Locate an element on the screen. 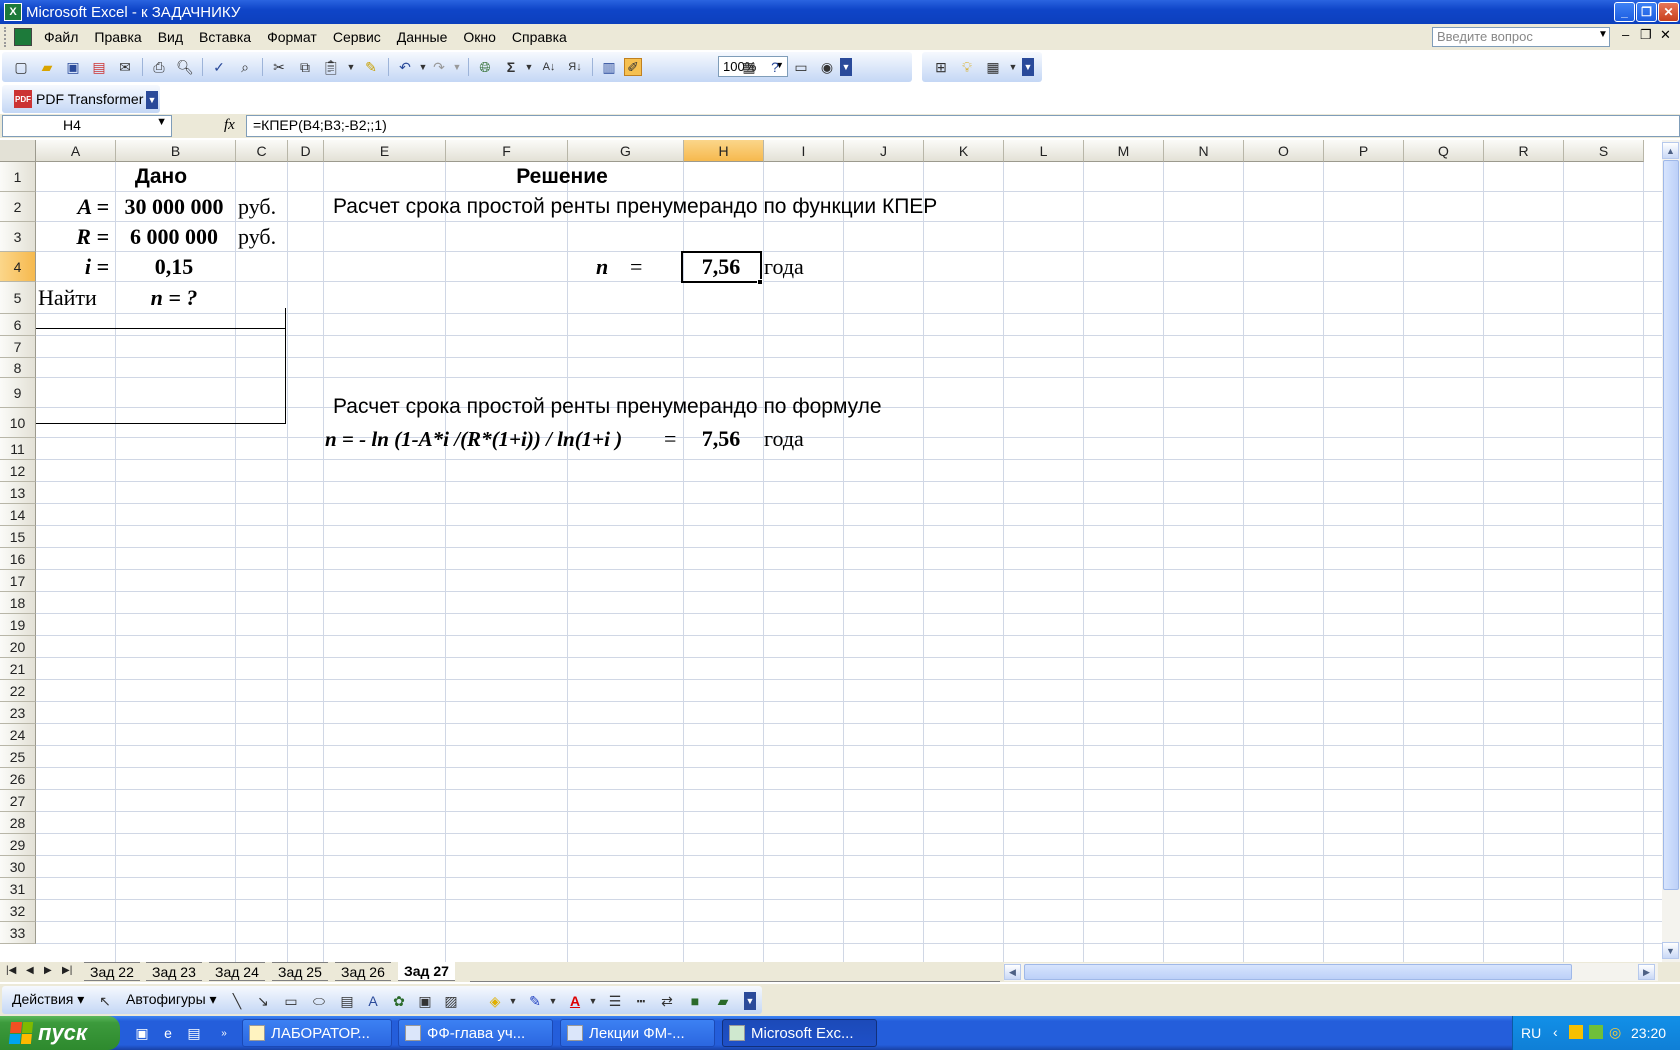  row-header: 12 is located at coordinates (18, 471).